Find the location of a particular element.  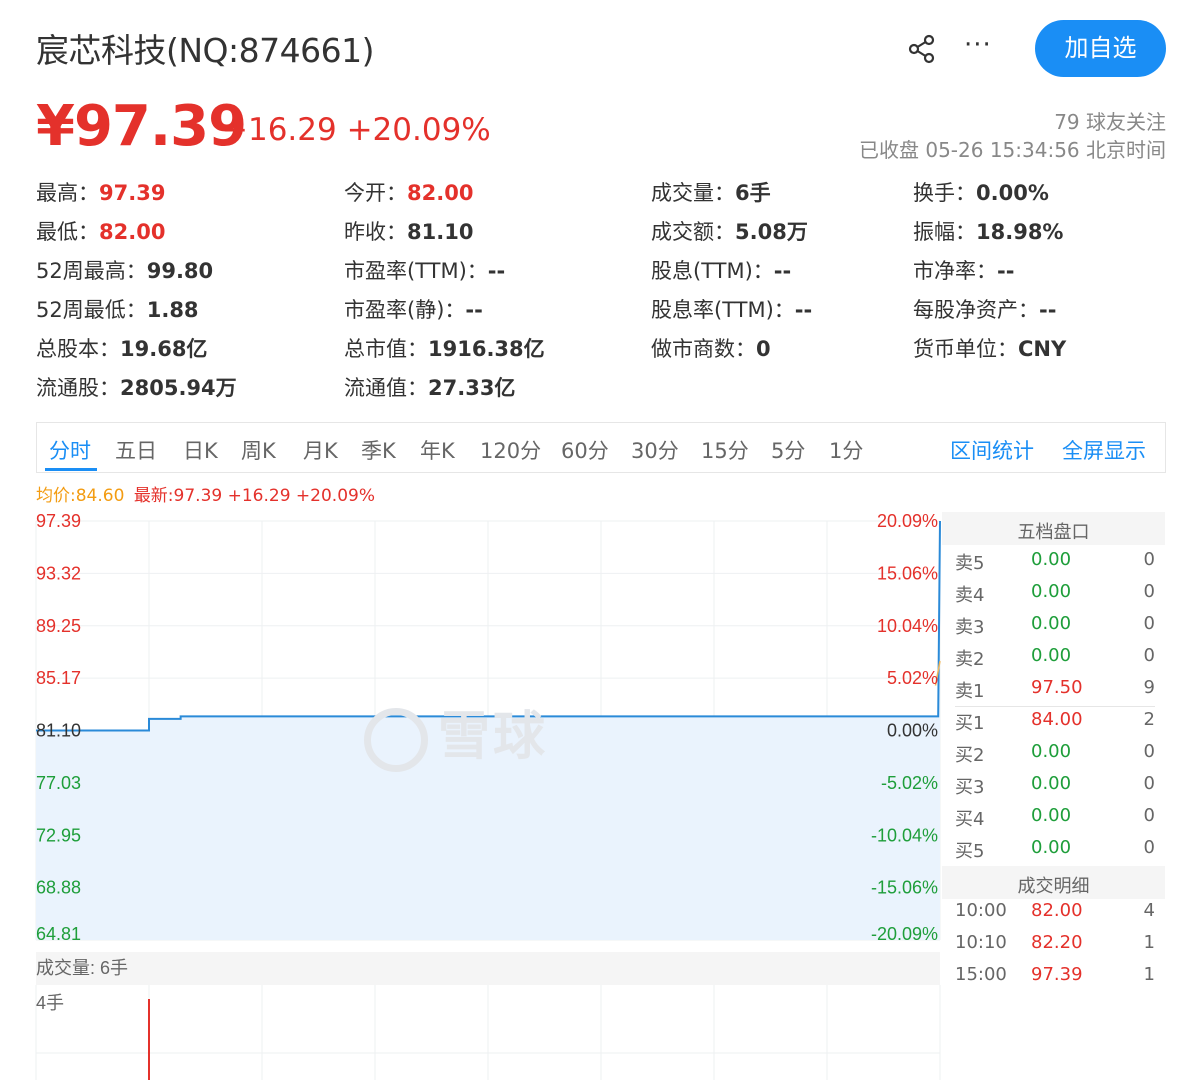

stat-item: 市盈率(静)：-- is located at coordinates (413, 309).